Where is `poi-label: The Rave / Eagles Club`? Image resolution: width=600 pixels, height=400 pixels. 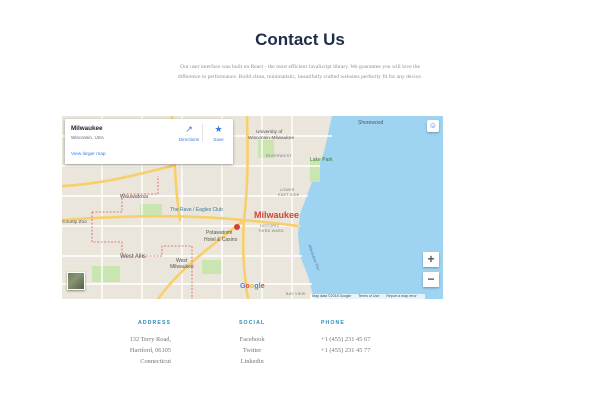 poi-label: The Rave / Eagles Club is located at coordinates (196, 210).